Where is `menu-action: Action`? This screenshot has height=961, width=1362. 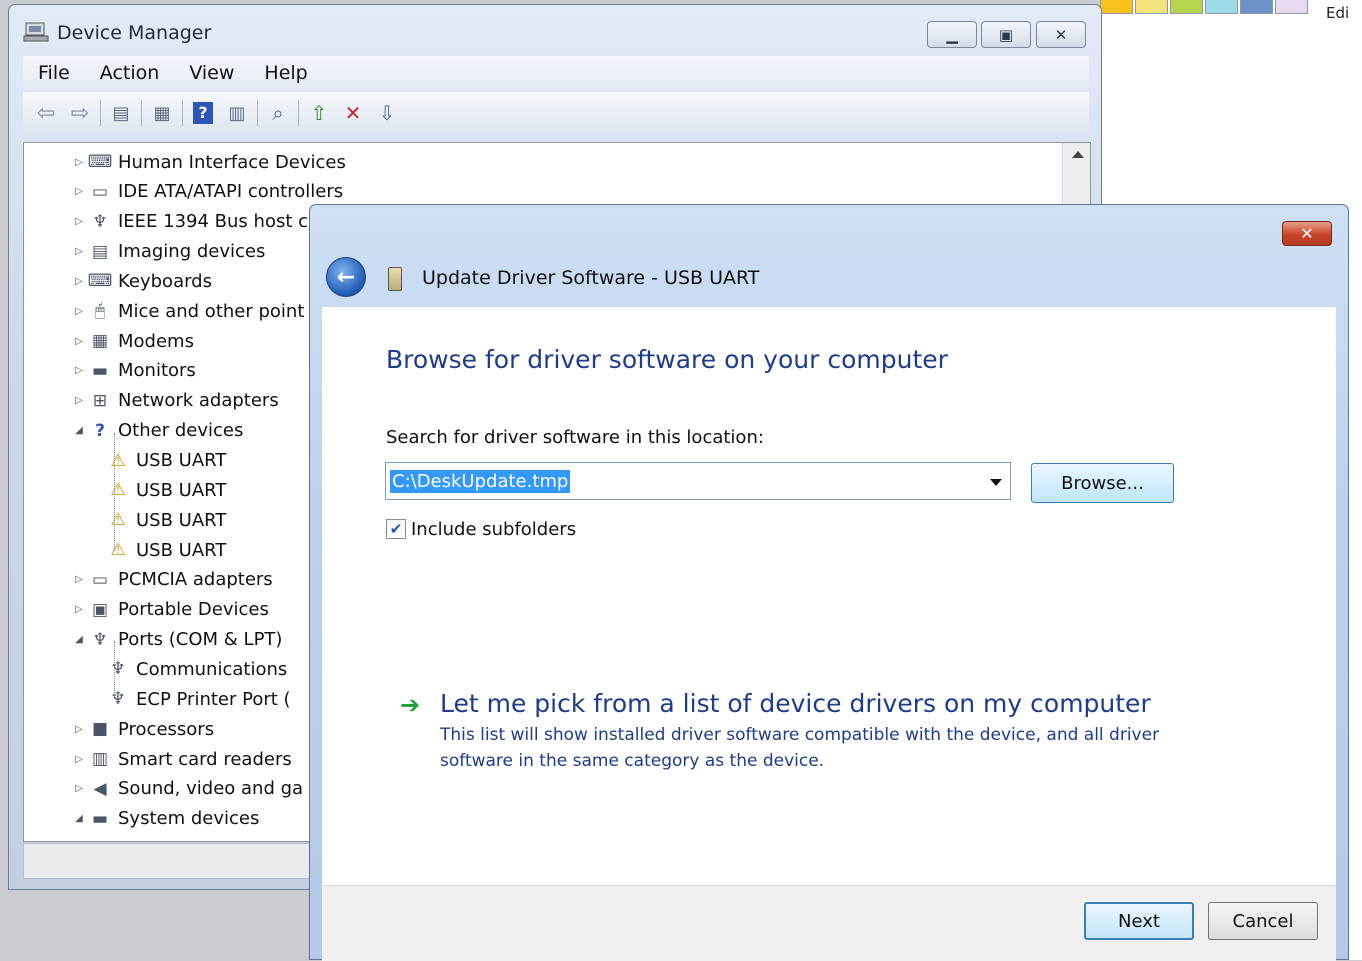 menu-action: Action is located at coordinates (130, 73).